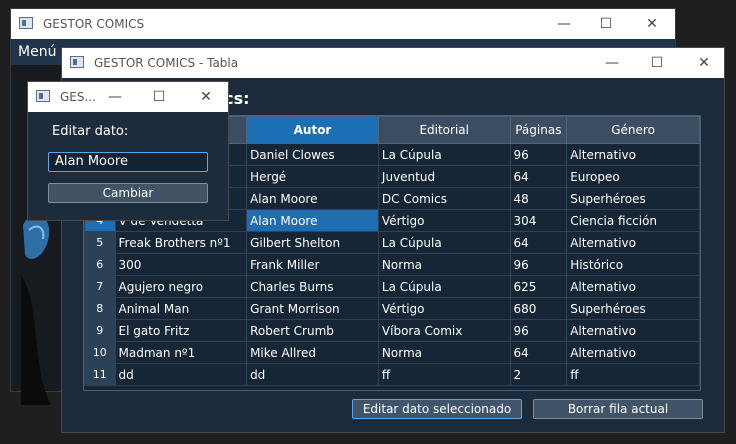  I want to click on row-number: 11, so click(100, 374).